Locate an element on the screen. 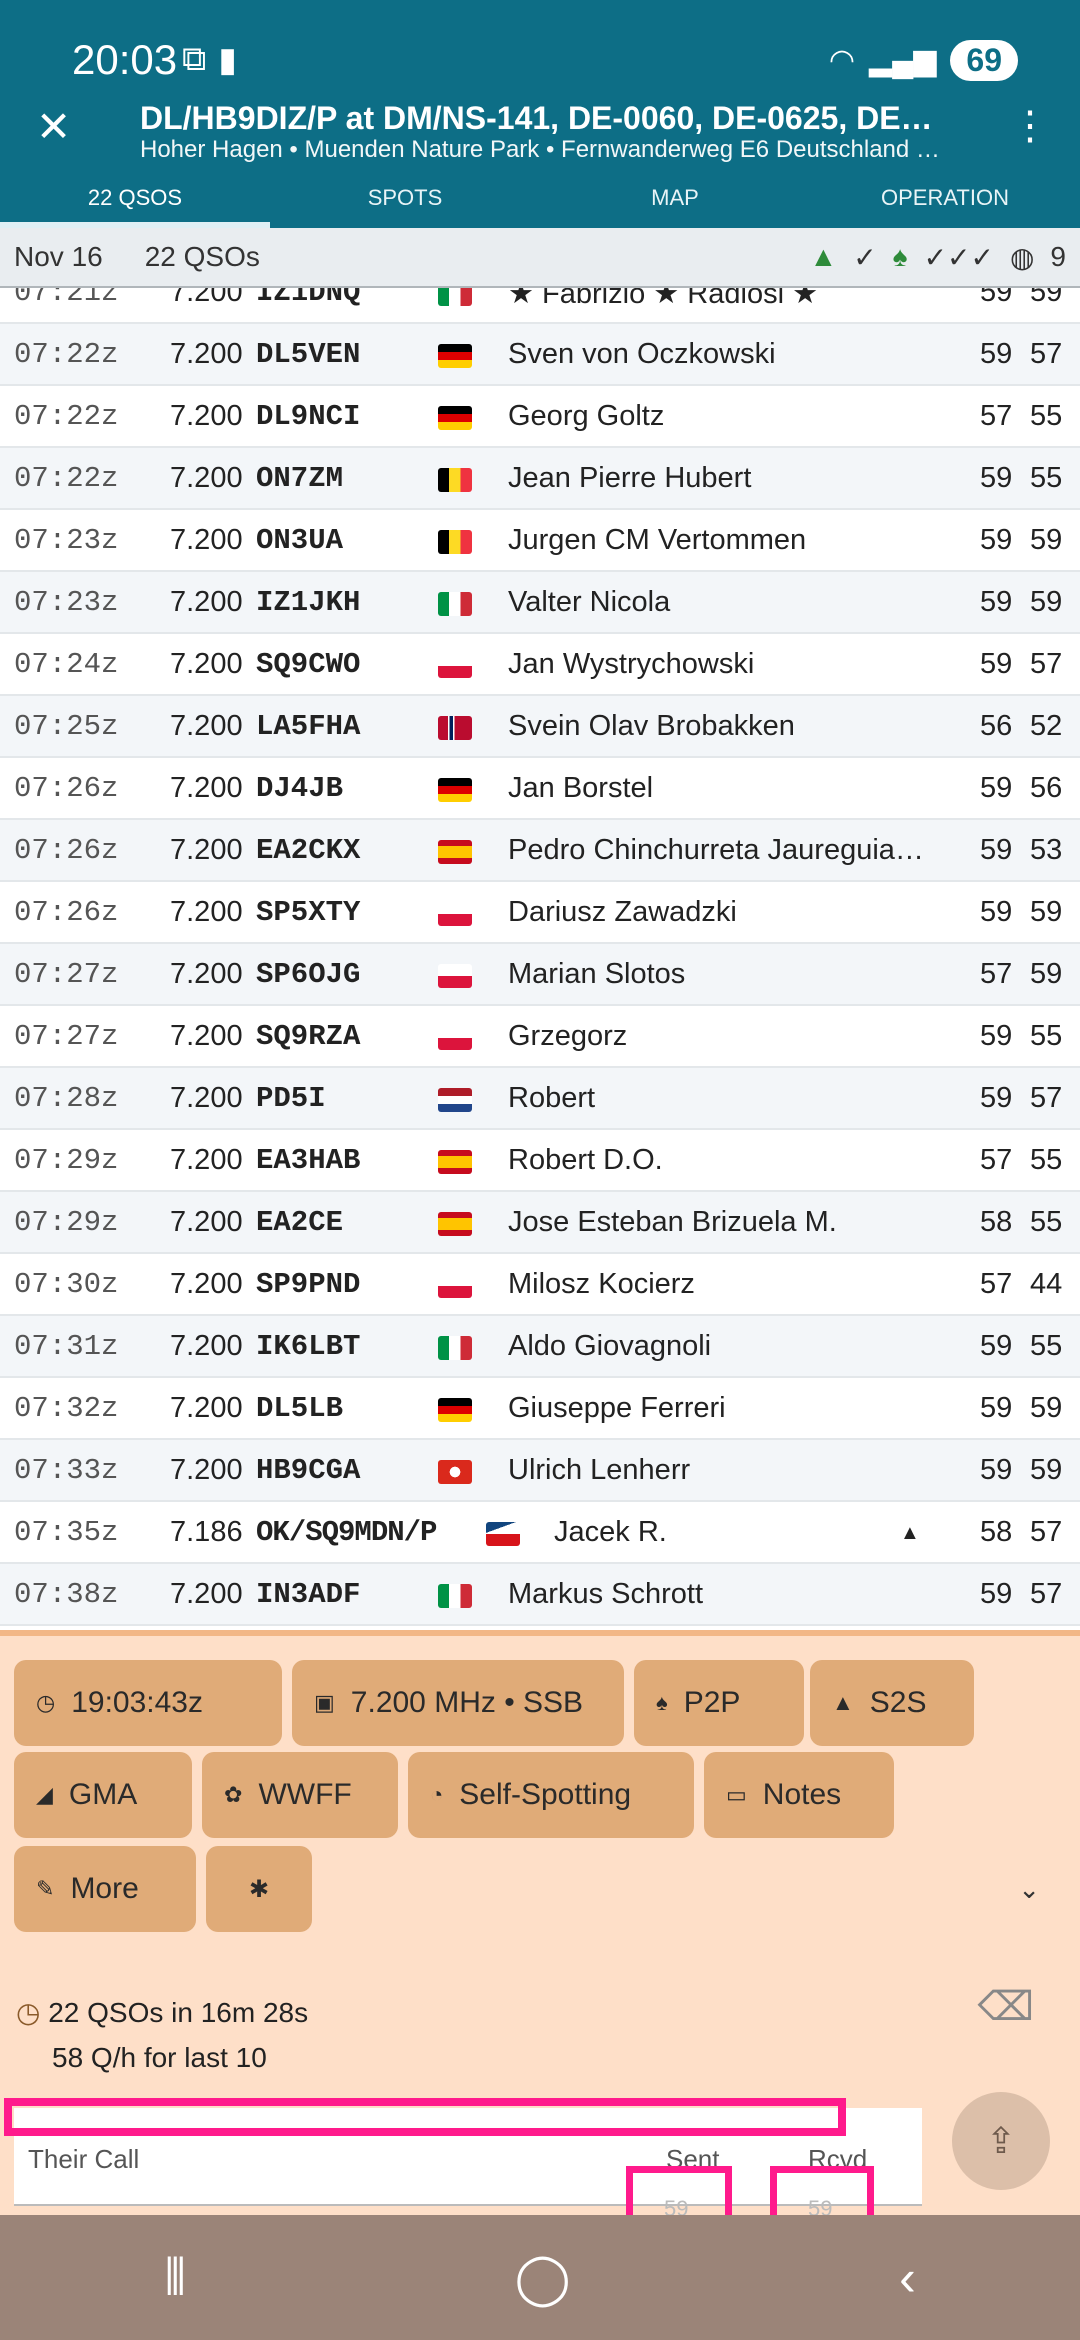  qso-row: 07:22z 7.200 DL5VEN Sven von Oczkowski 59 57 is located at coordinates (540, 355).